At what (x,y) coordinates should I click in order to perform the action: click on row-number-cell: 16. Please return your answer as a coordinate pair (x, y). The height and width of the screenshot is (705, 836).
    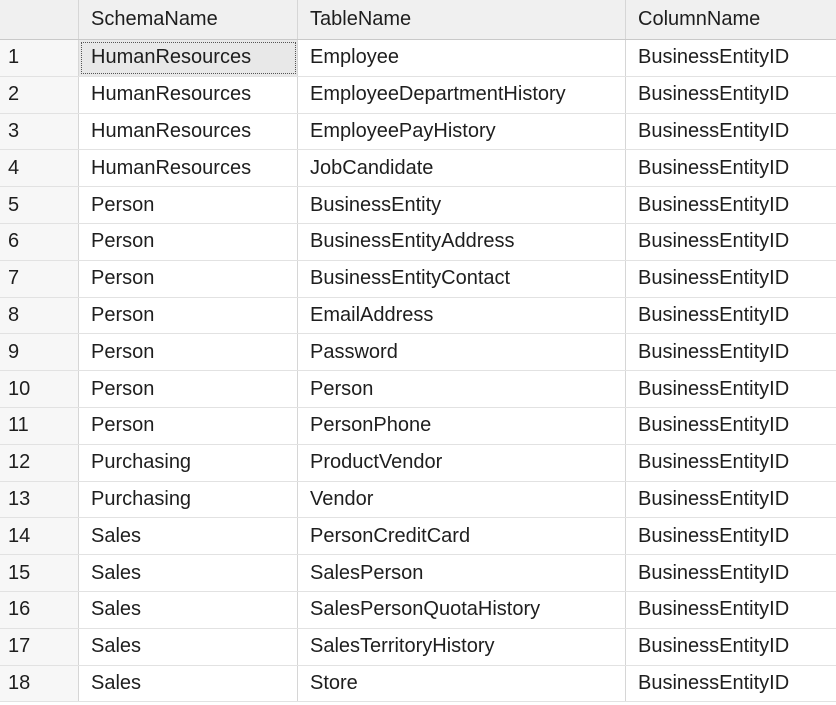
    Looking at the image, I should click on (39, 609).